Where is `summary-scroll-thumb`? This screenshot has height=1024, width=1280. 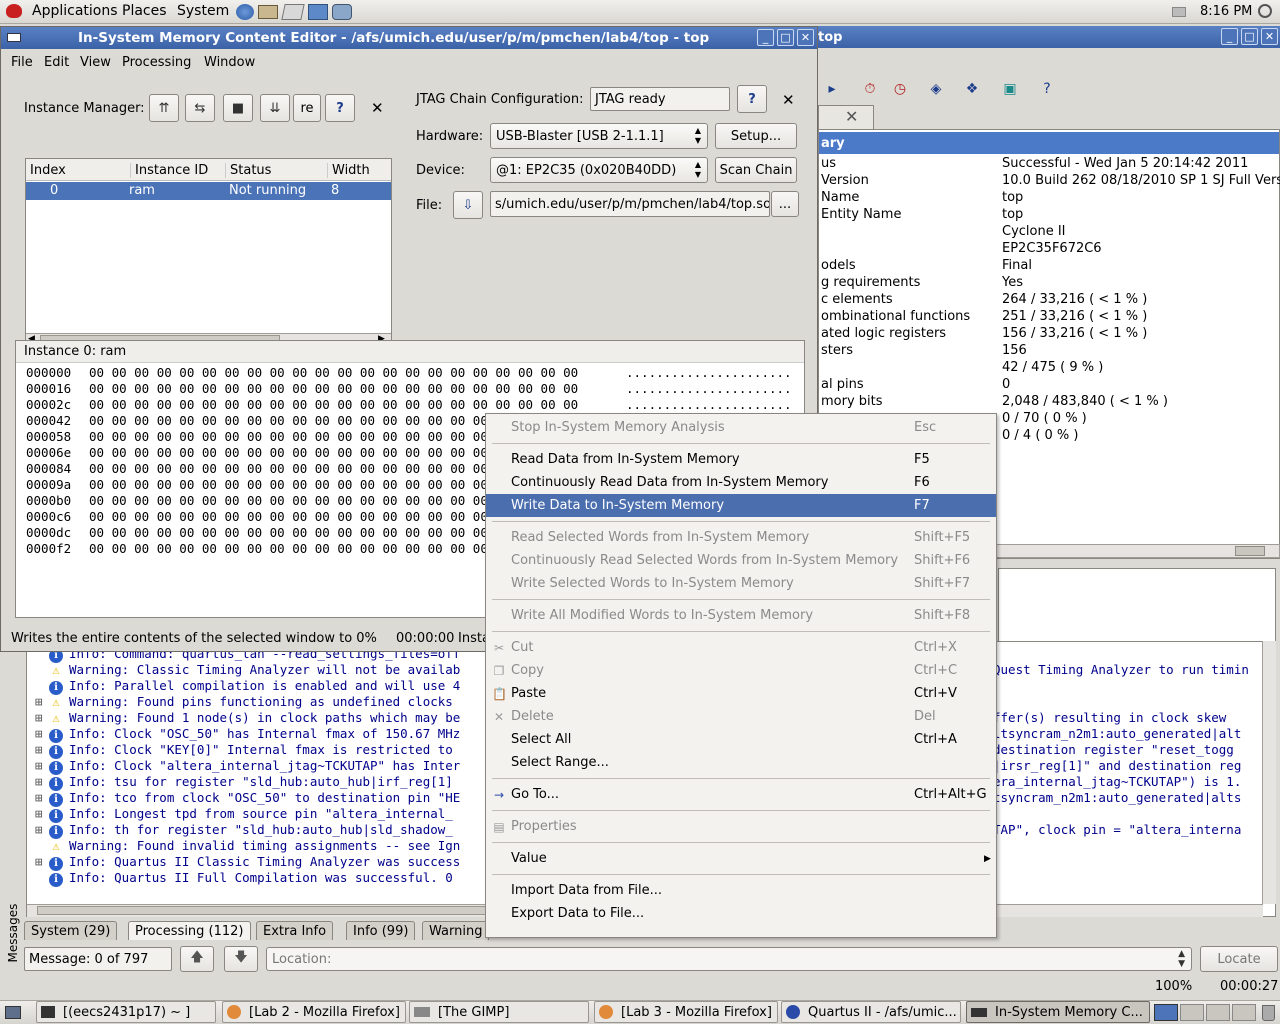
summary-scroll-thumb is located at coordinates (1250, 551).